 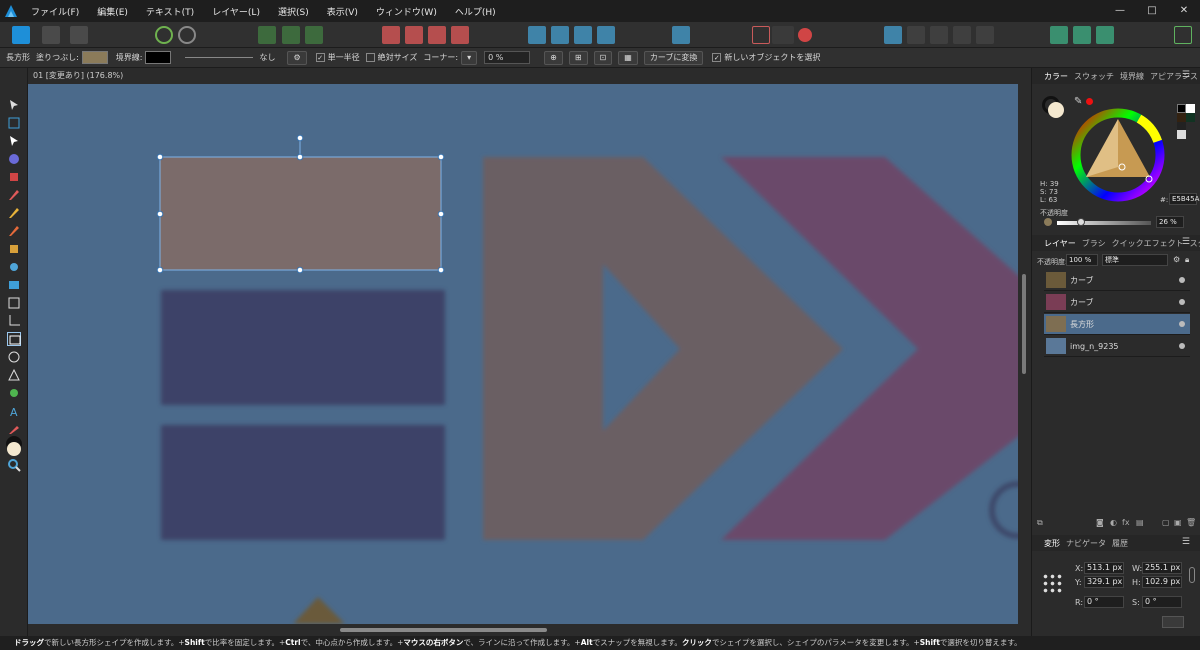 I want to click on fill-color-indicator, so click(x=14, y=449).